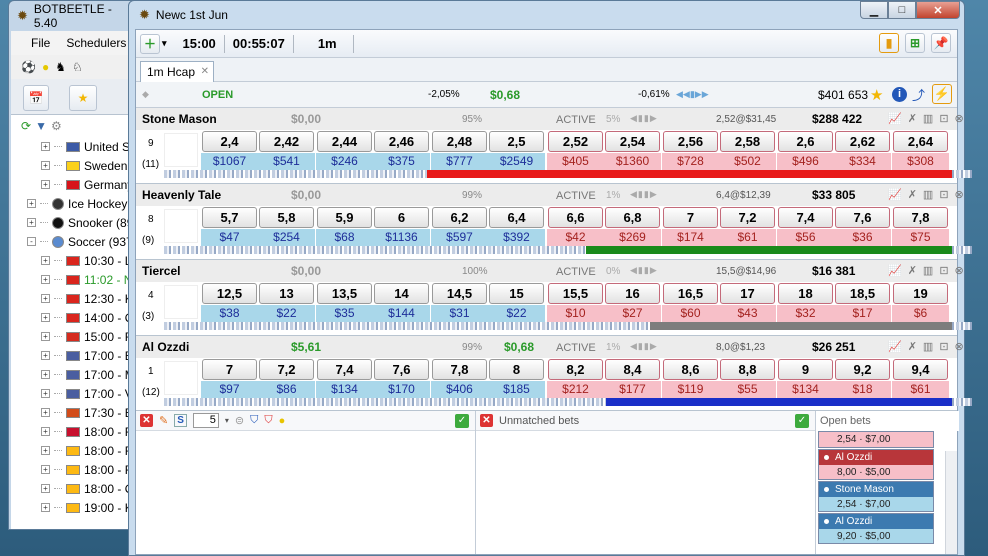 The image size is (988, 556). I want to click on shield-blue-icon: ⛉, so click(254, 420).